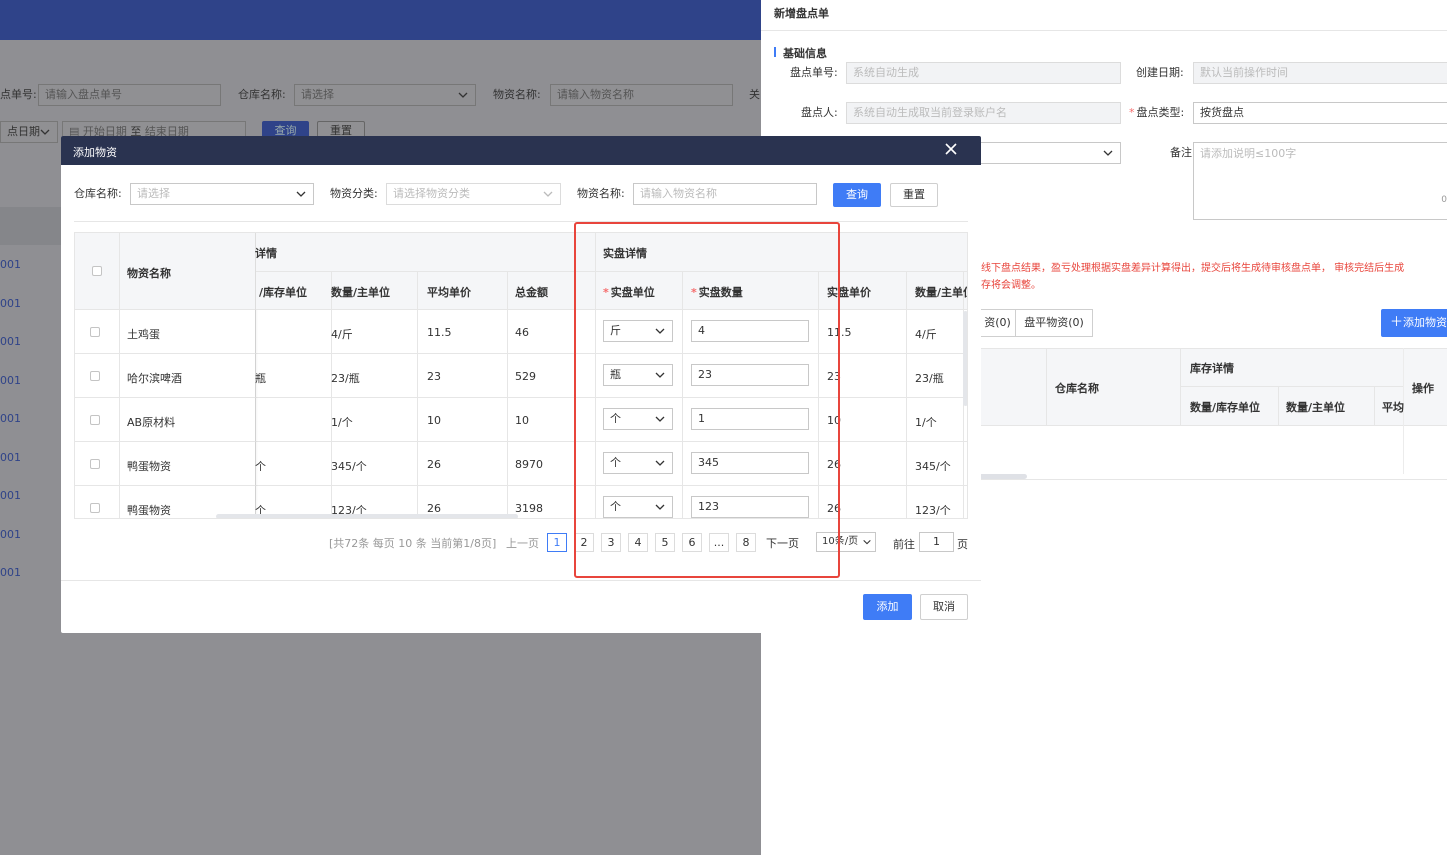 The height and width of the screenshot is (855, 1447). Describe the element at coordinates (936, 542) in the screenshot. I see `goto-page-input: 1` at that location.